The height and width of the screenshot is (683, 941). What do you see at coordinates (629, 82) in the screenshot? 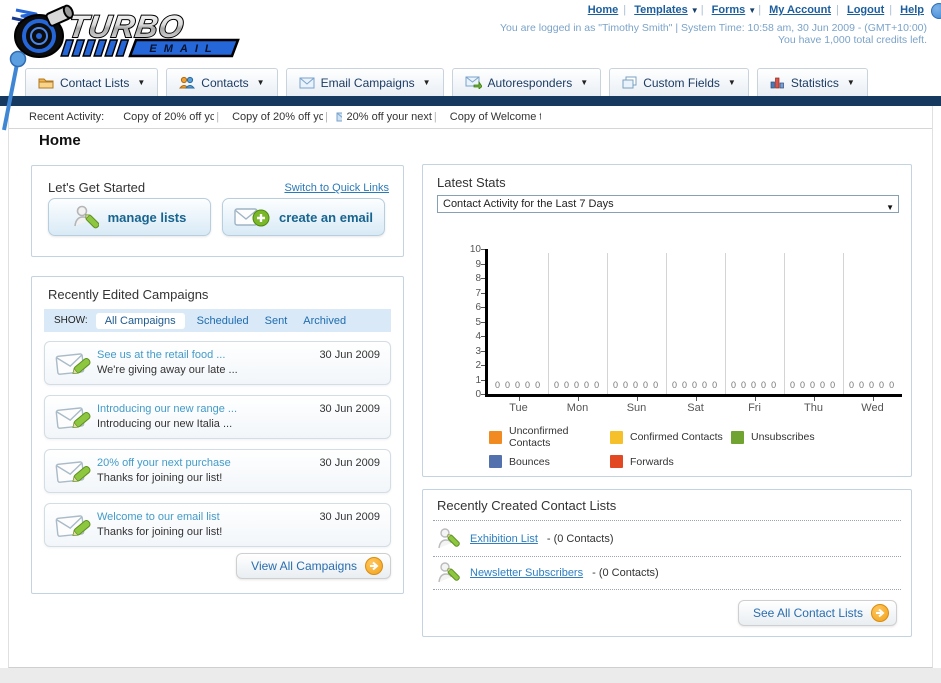
I see `pages-icon` at bounding box center [629, 82].